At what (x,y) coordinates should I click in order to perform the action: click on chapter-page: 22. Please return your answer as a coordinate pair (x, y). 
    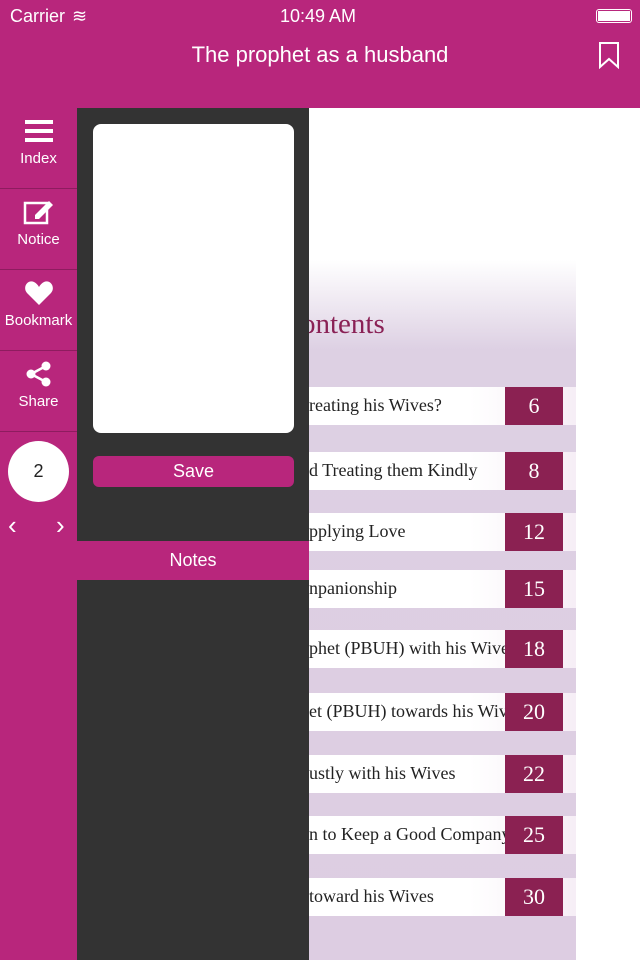
    Looking at the image, I should click on (534, 774).